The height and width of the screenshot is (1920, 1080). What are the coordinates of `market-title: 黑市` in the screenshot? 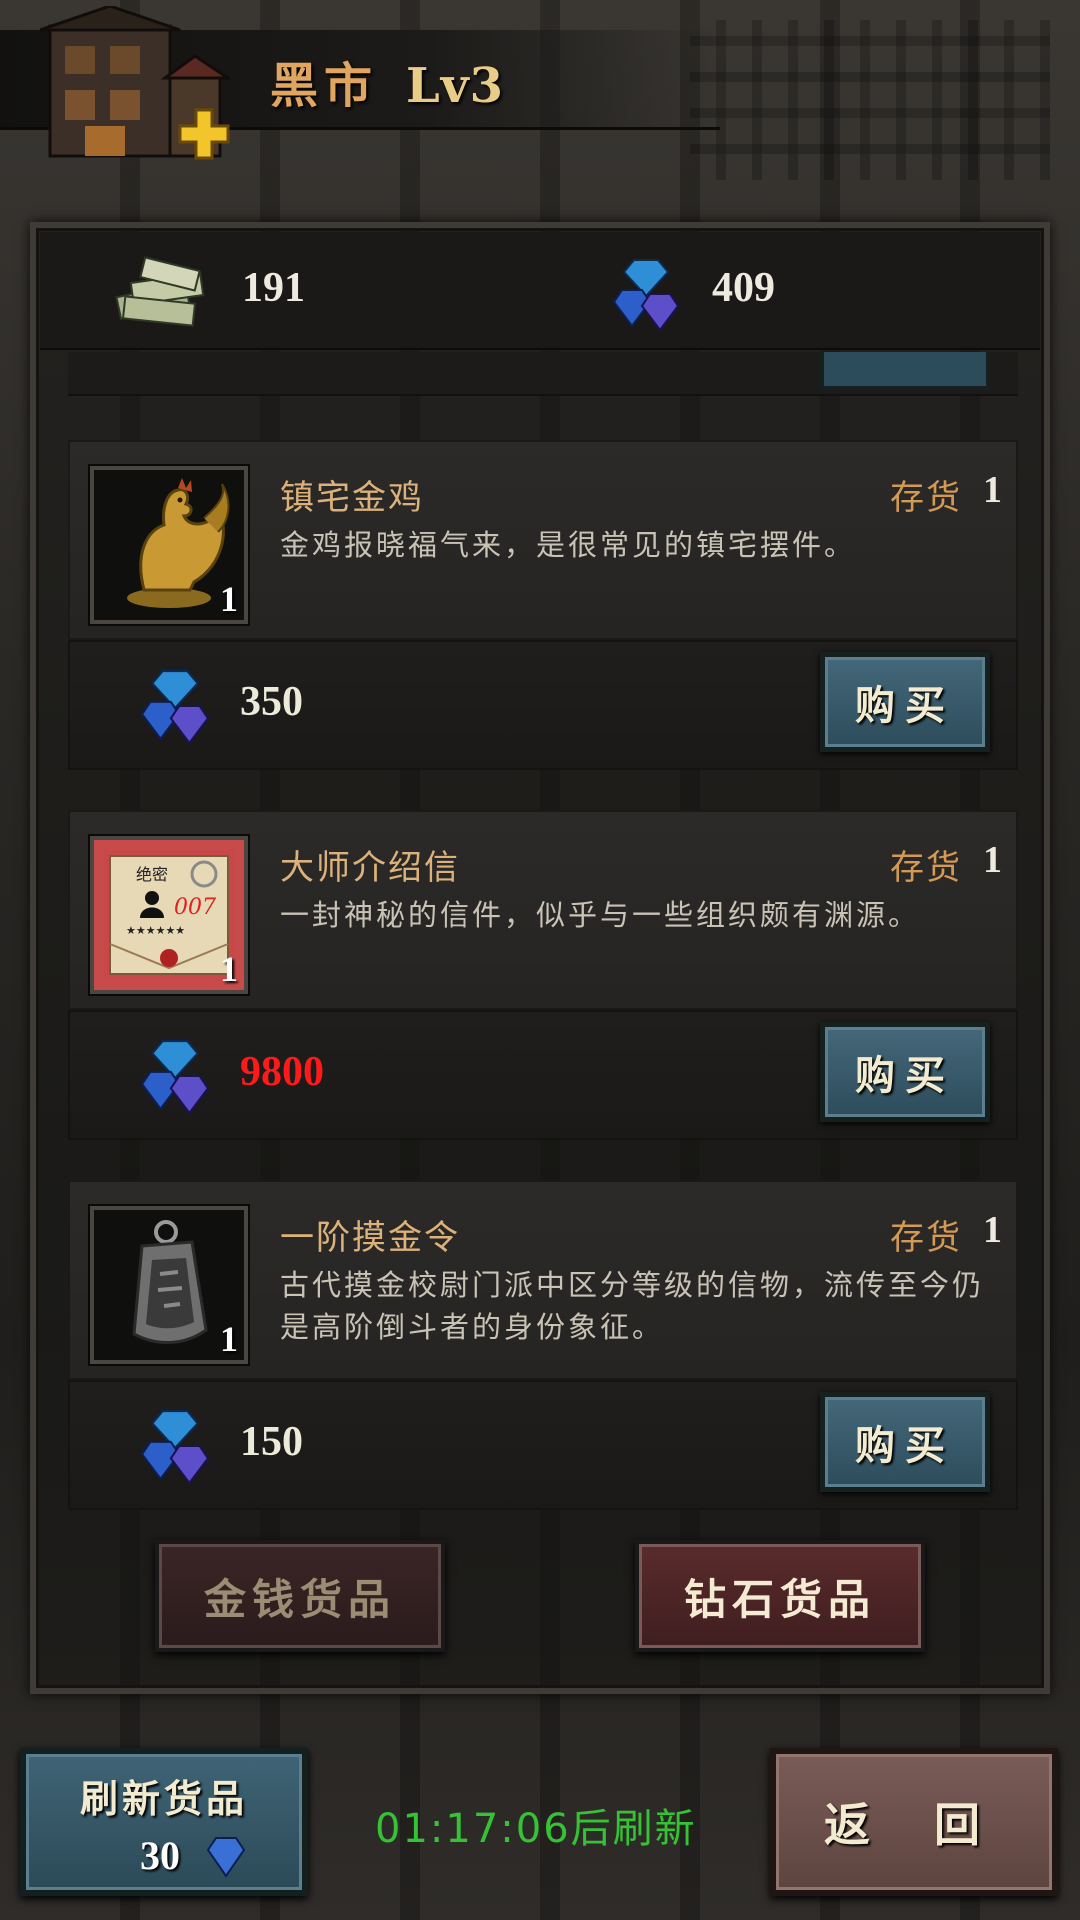 It's located at (324, 86).